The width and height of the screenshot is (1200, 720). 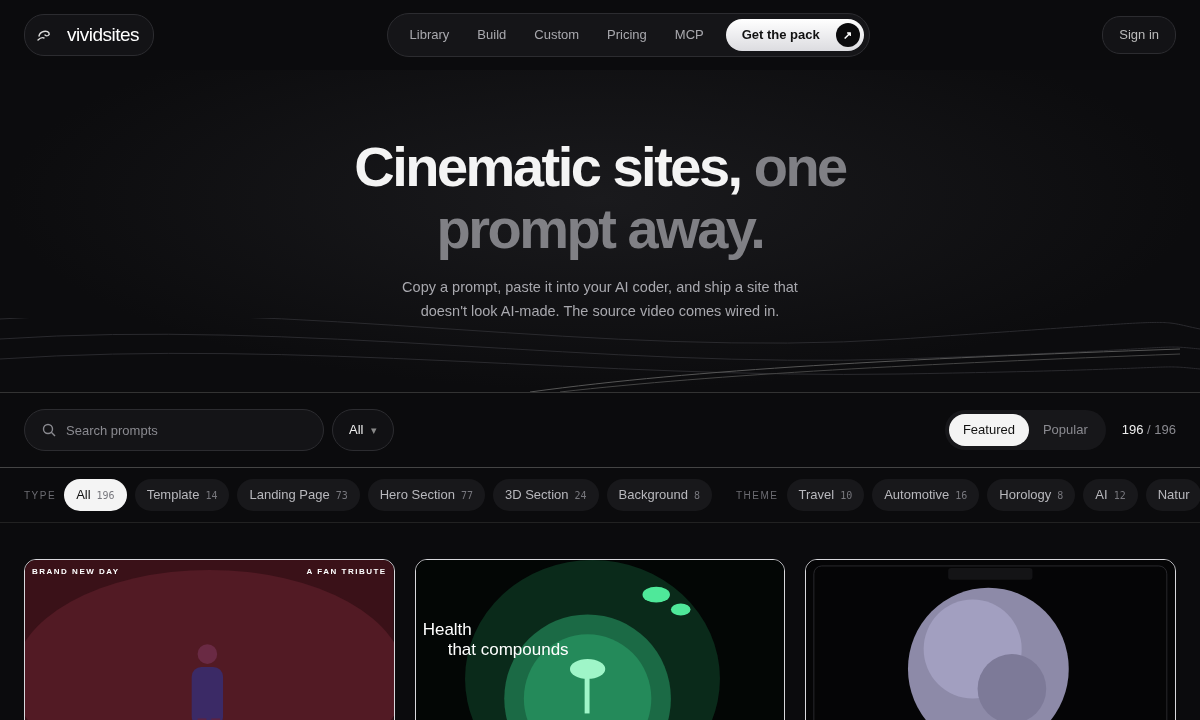 What do you see at coordinates (1172, 495) in the screenshot?
I see `filter-chip: Natur` at bounding box center [1172, 495].